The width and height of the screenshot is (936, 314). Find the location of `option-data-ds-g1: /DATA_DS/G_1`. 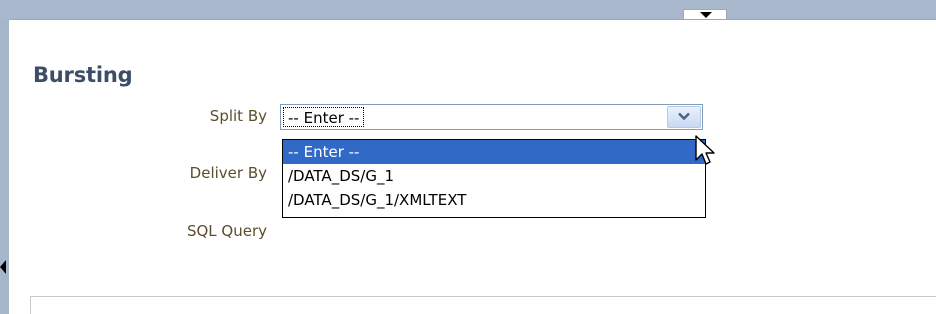

option-data-ds-g1: /DATA_DS/G_1 is located at coordinates (494, 176).